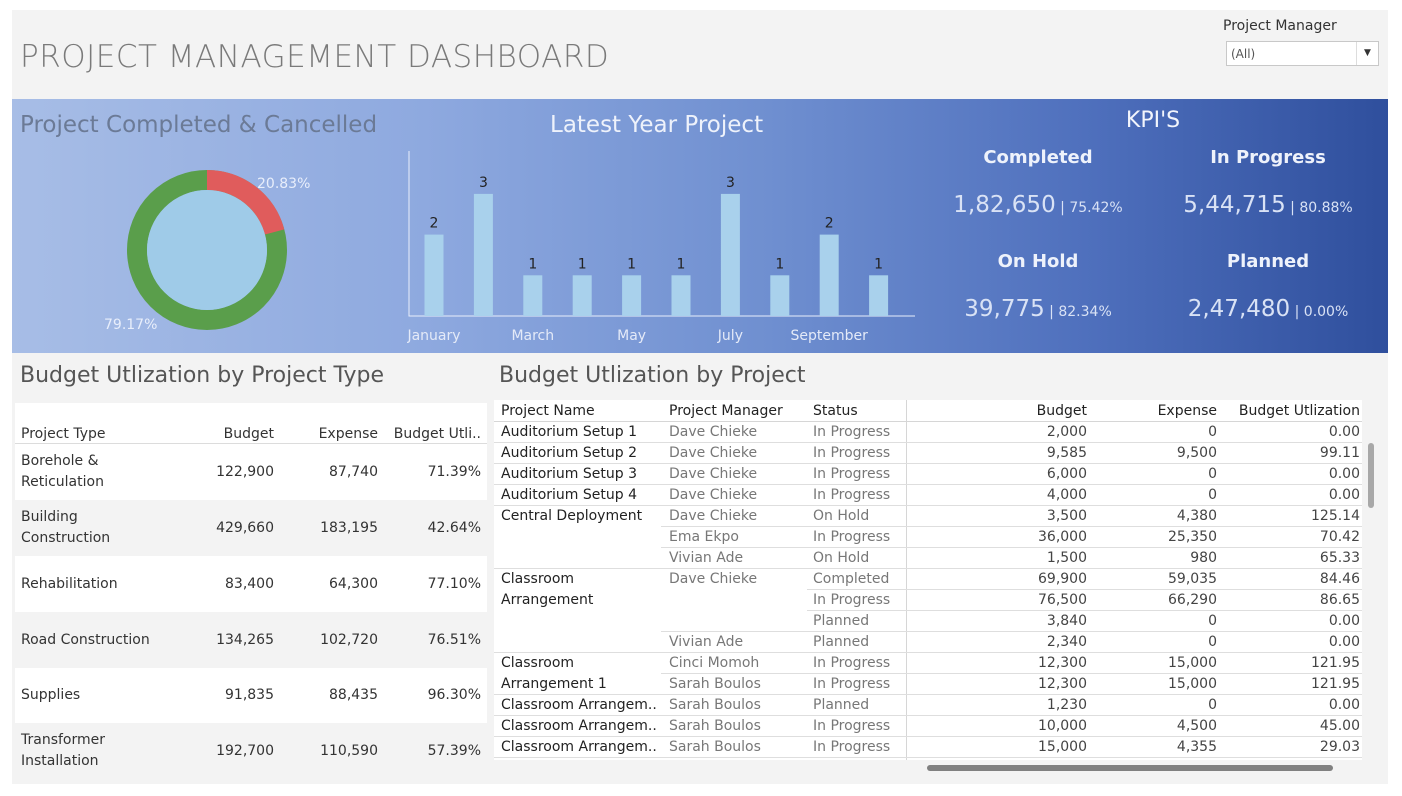  Describe the element at coordinates (1192, 537) in the screenshot. I see `cell-expense: 25,350` at that location.